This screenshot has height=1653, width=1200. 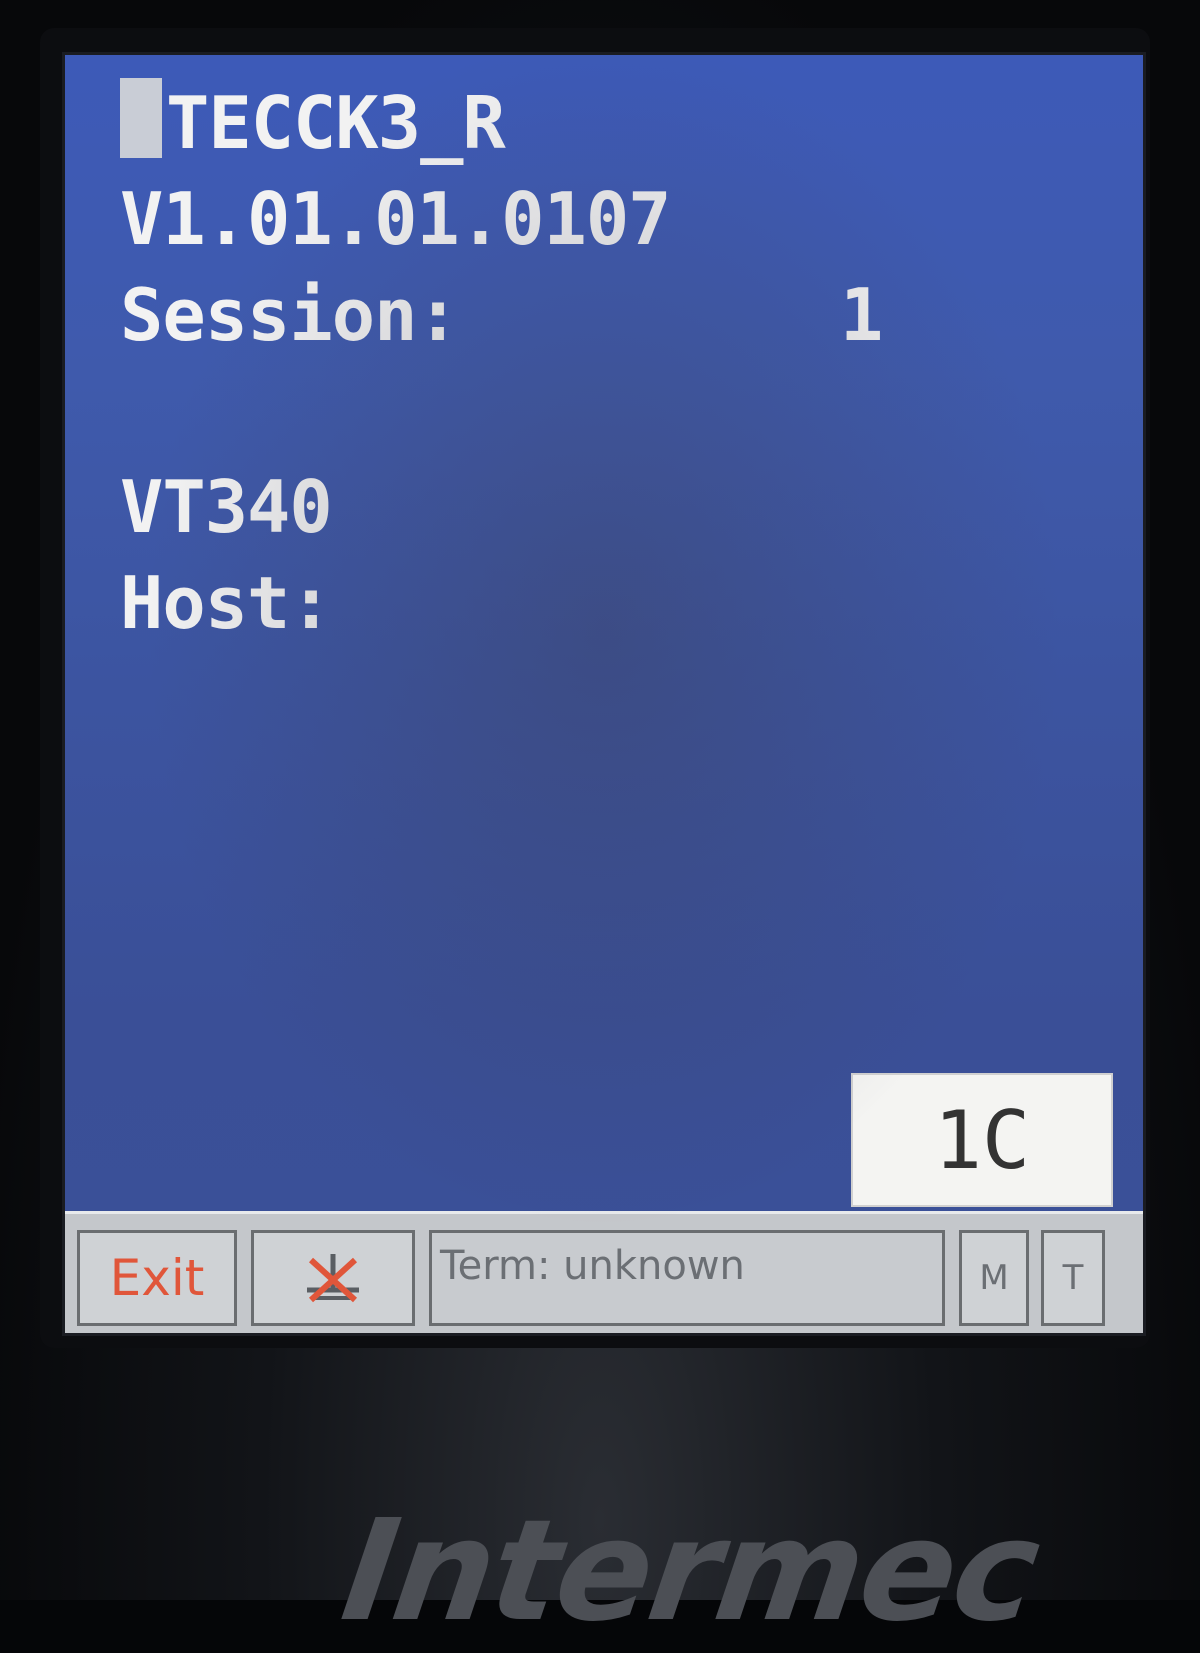 What do you see at coordinates (982, 1140) in the screenshot?
I see `session-badge: 1C` at bounding box center [982, 1140].